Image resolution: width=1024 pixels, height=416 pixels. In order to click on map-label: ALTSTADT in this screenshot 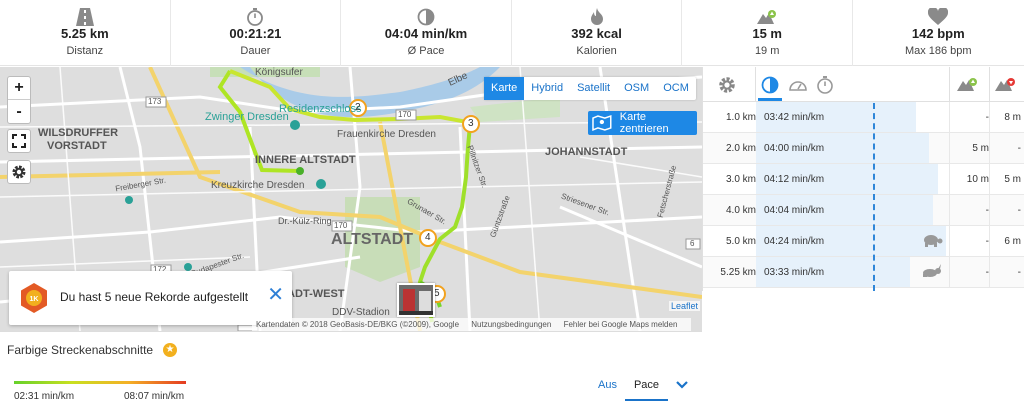, I will do `click(372, 239)`.